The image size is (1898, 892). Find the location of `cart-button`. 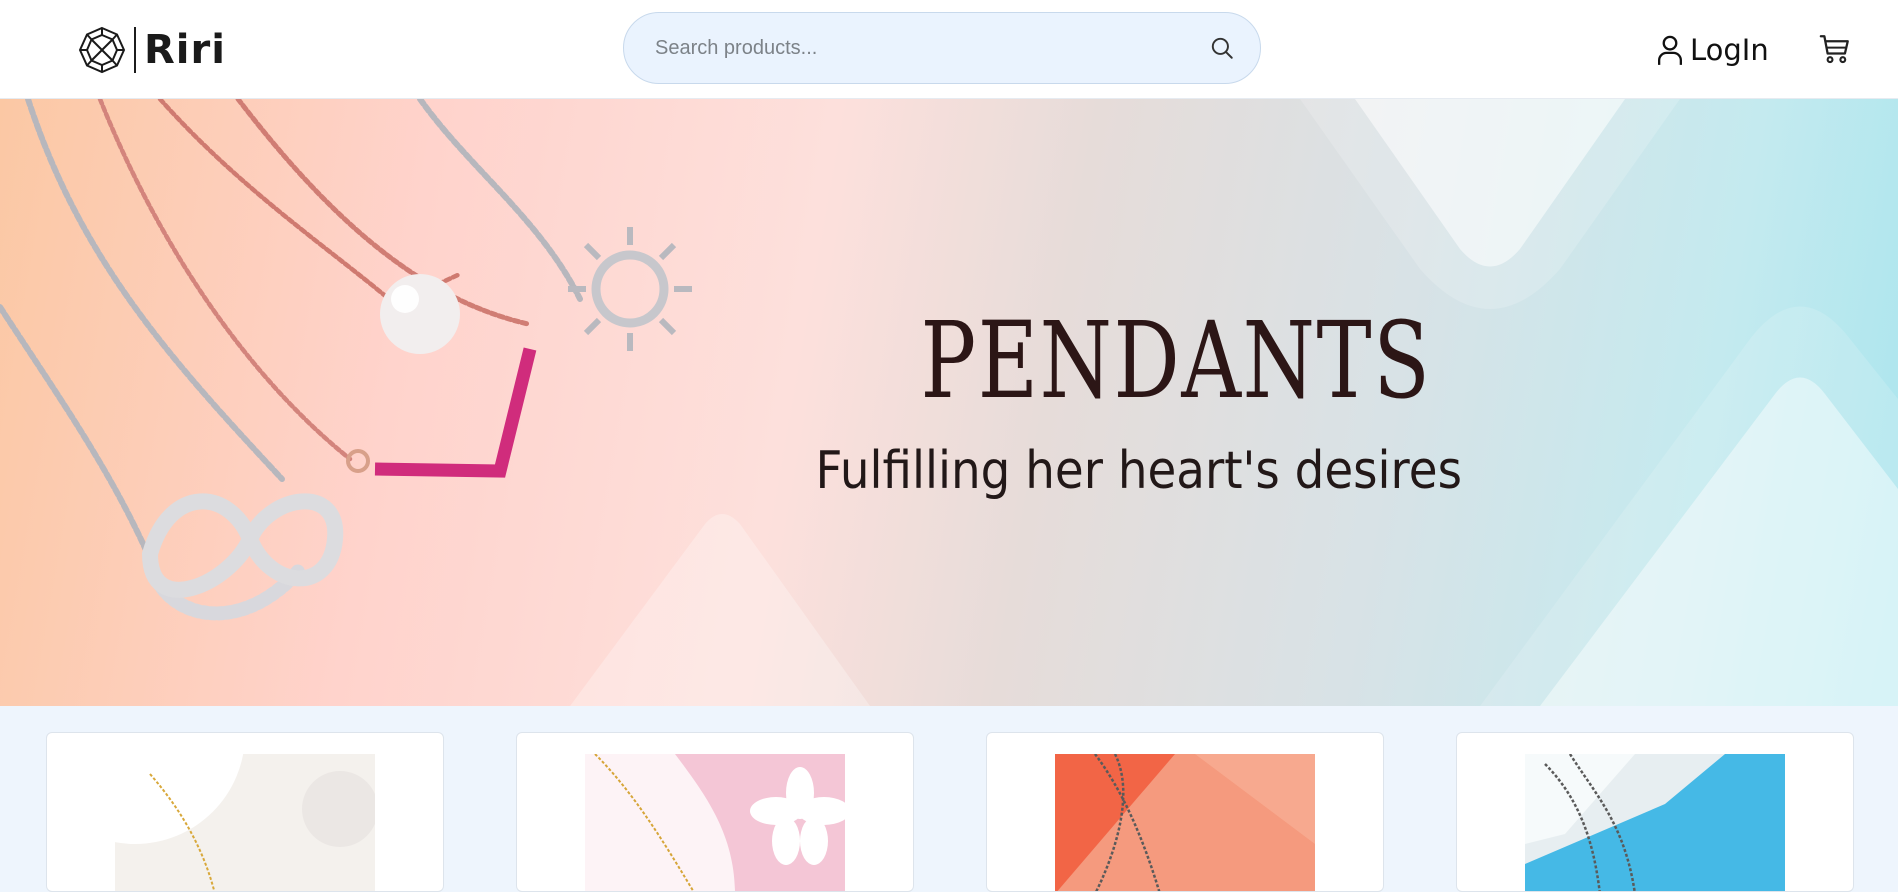

cart-button is located at coordinates (1835, 49).